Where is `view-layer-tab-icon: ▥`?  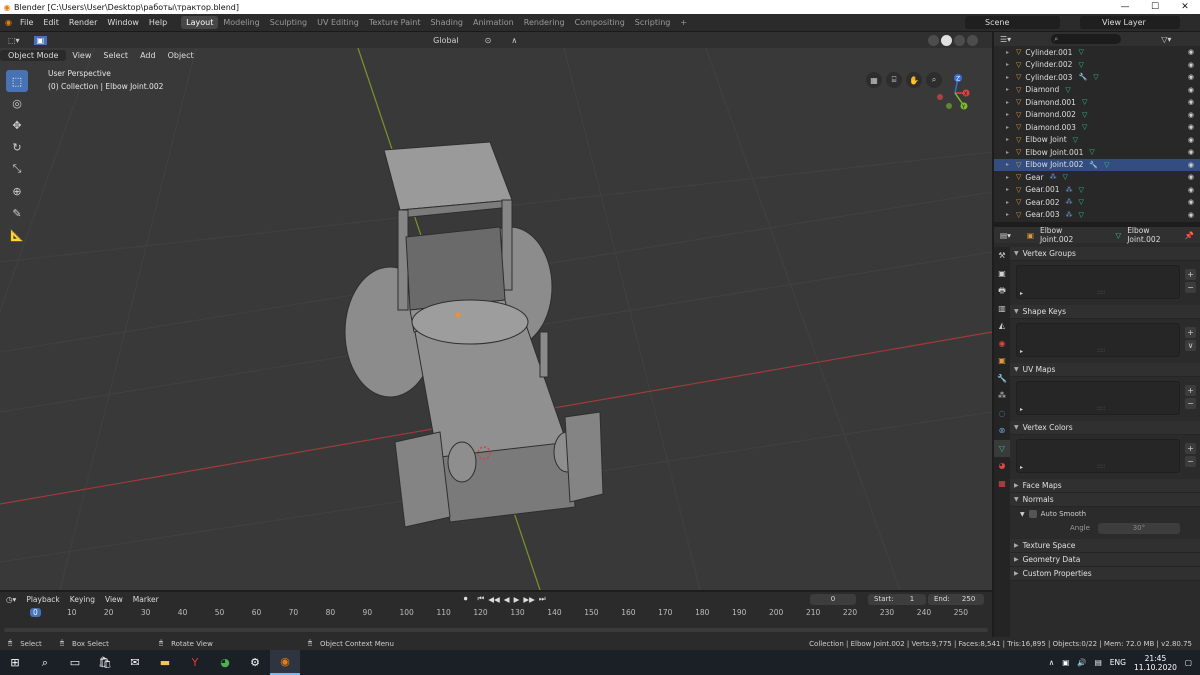 view-layer-tab-icon: ▥ is located at coordinates (1002, 309).